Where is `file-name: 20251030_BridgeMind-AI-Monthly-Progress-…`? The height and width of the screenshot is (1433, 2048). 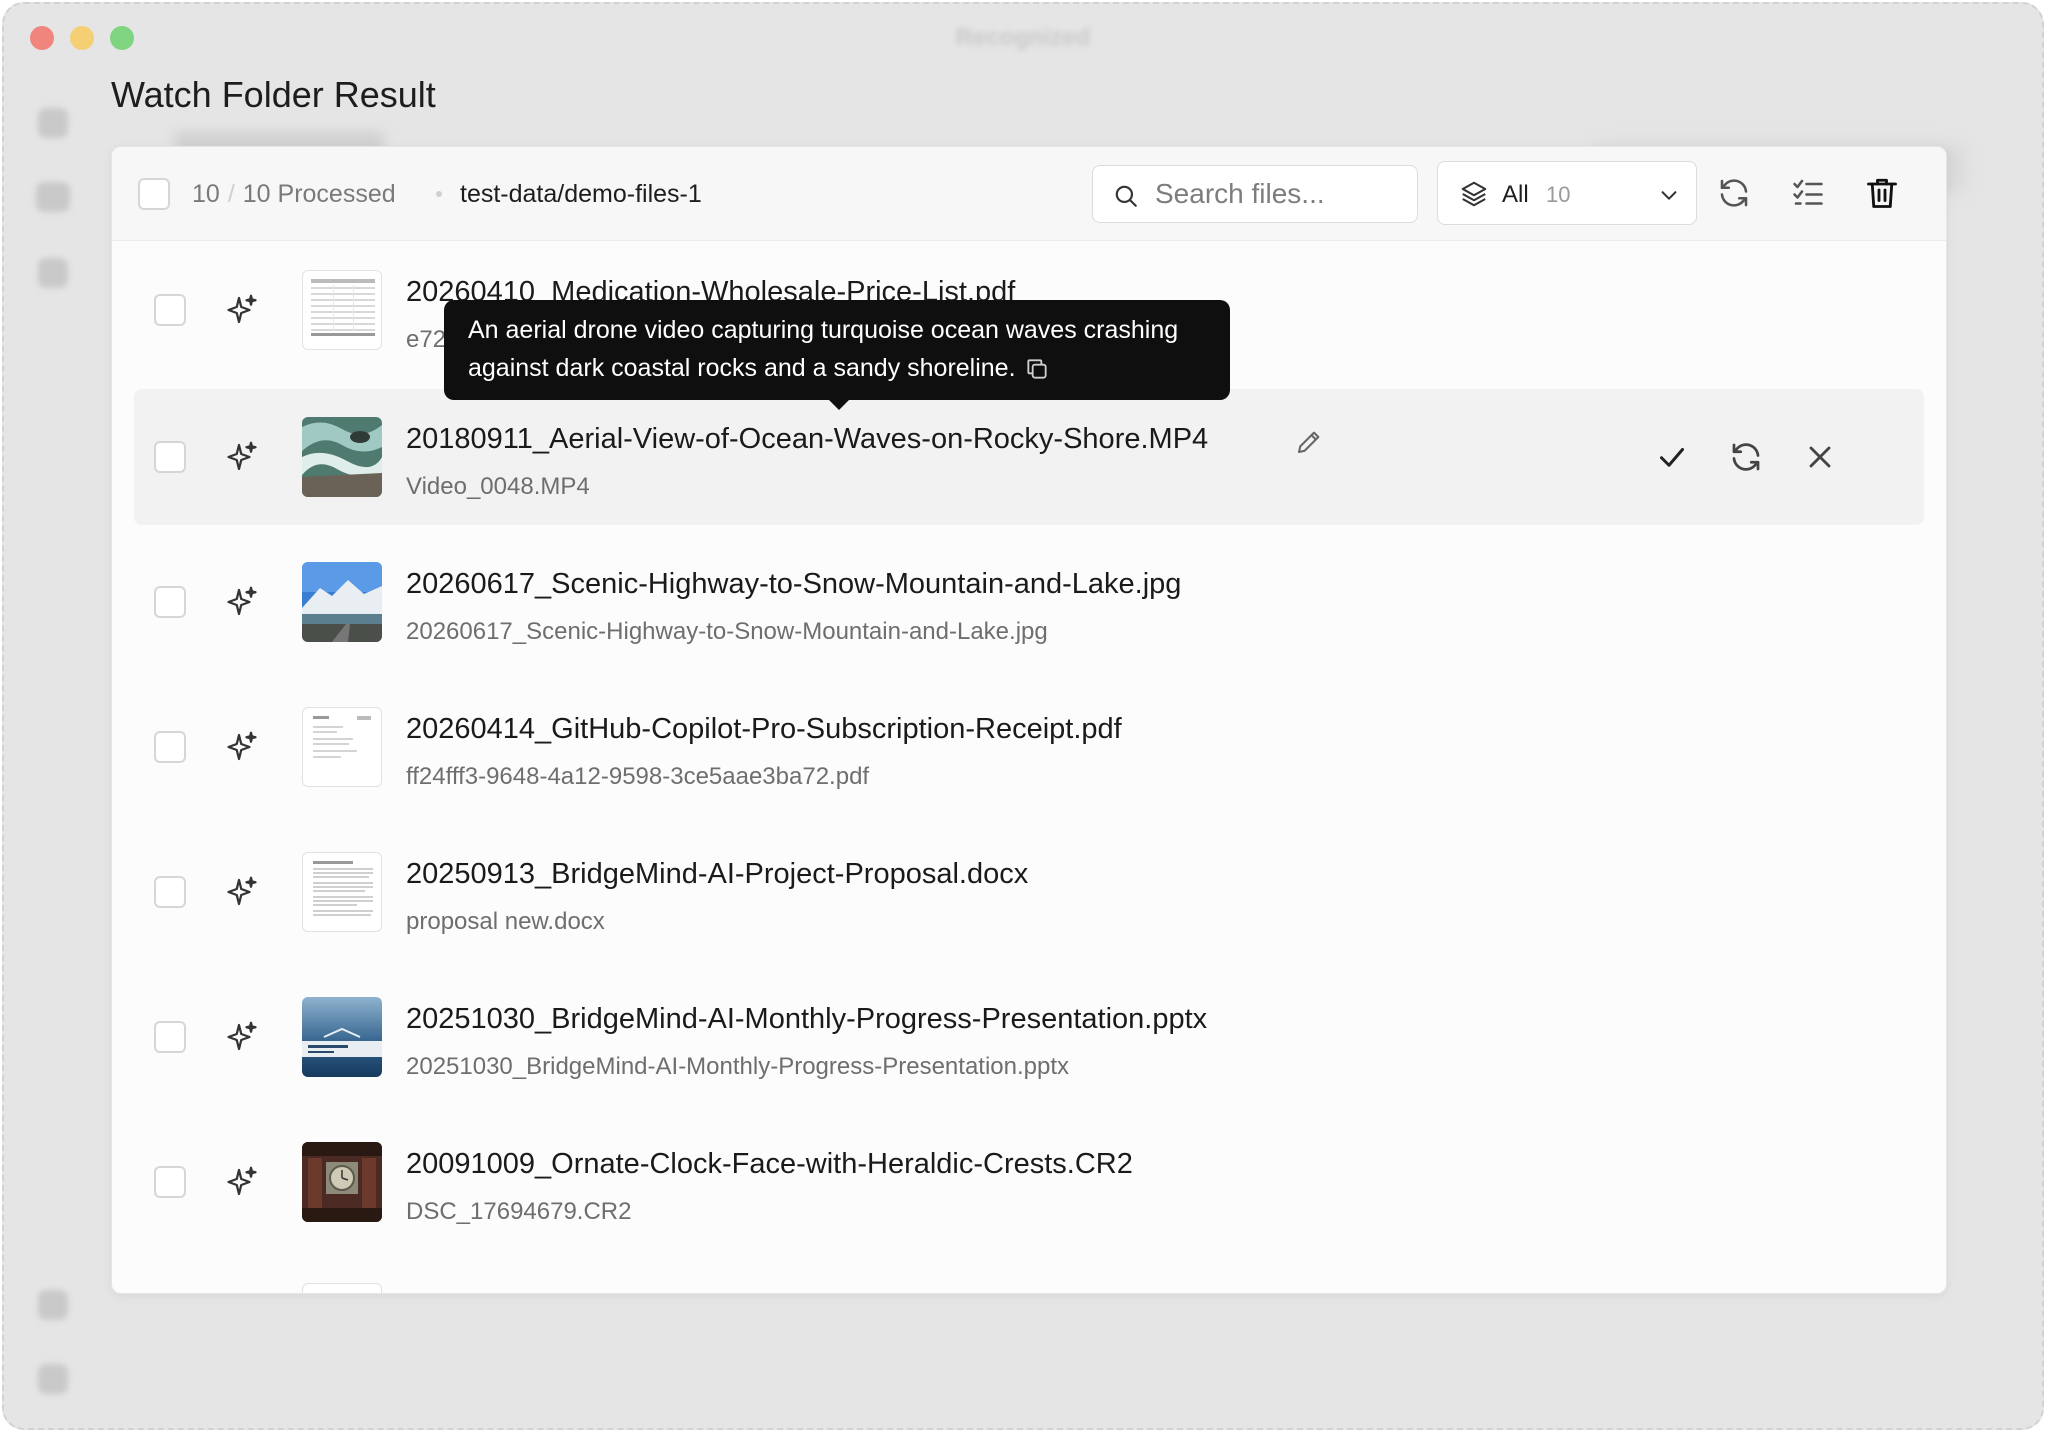 file-name: 20251030_BridgeMind-AI-Monthly-Progress-… is located at coordinates (806, 1019).